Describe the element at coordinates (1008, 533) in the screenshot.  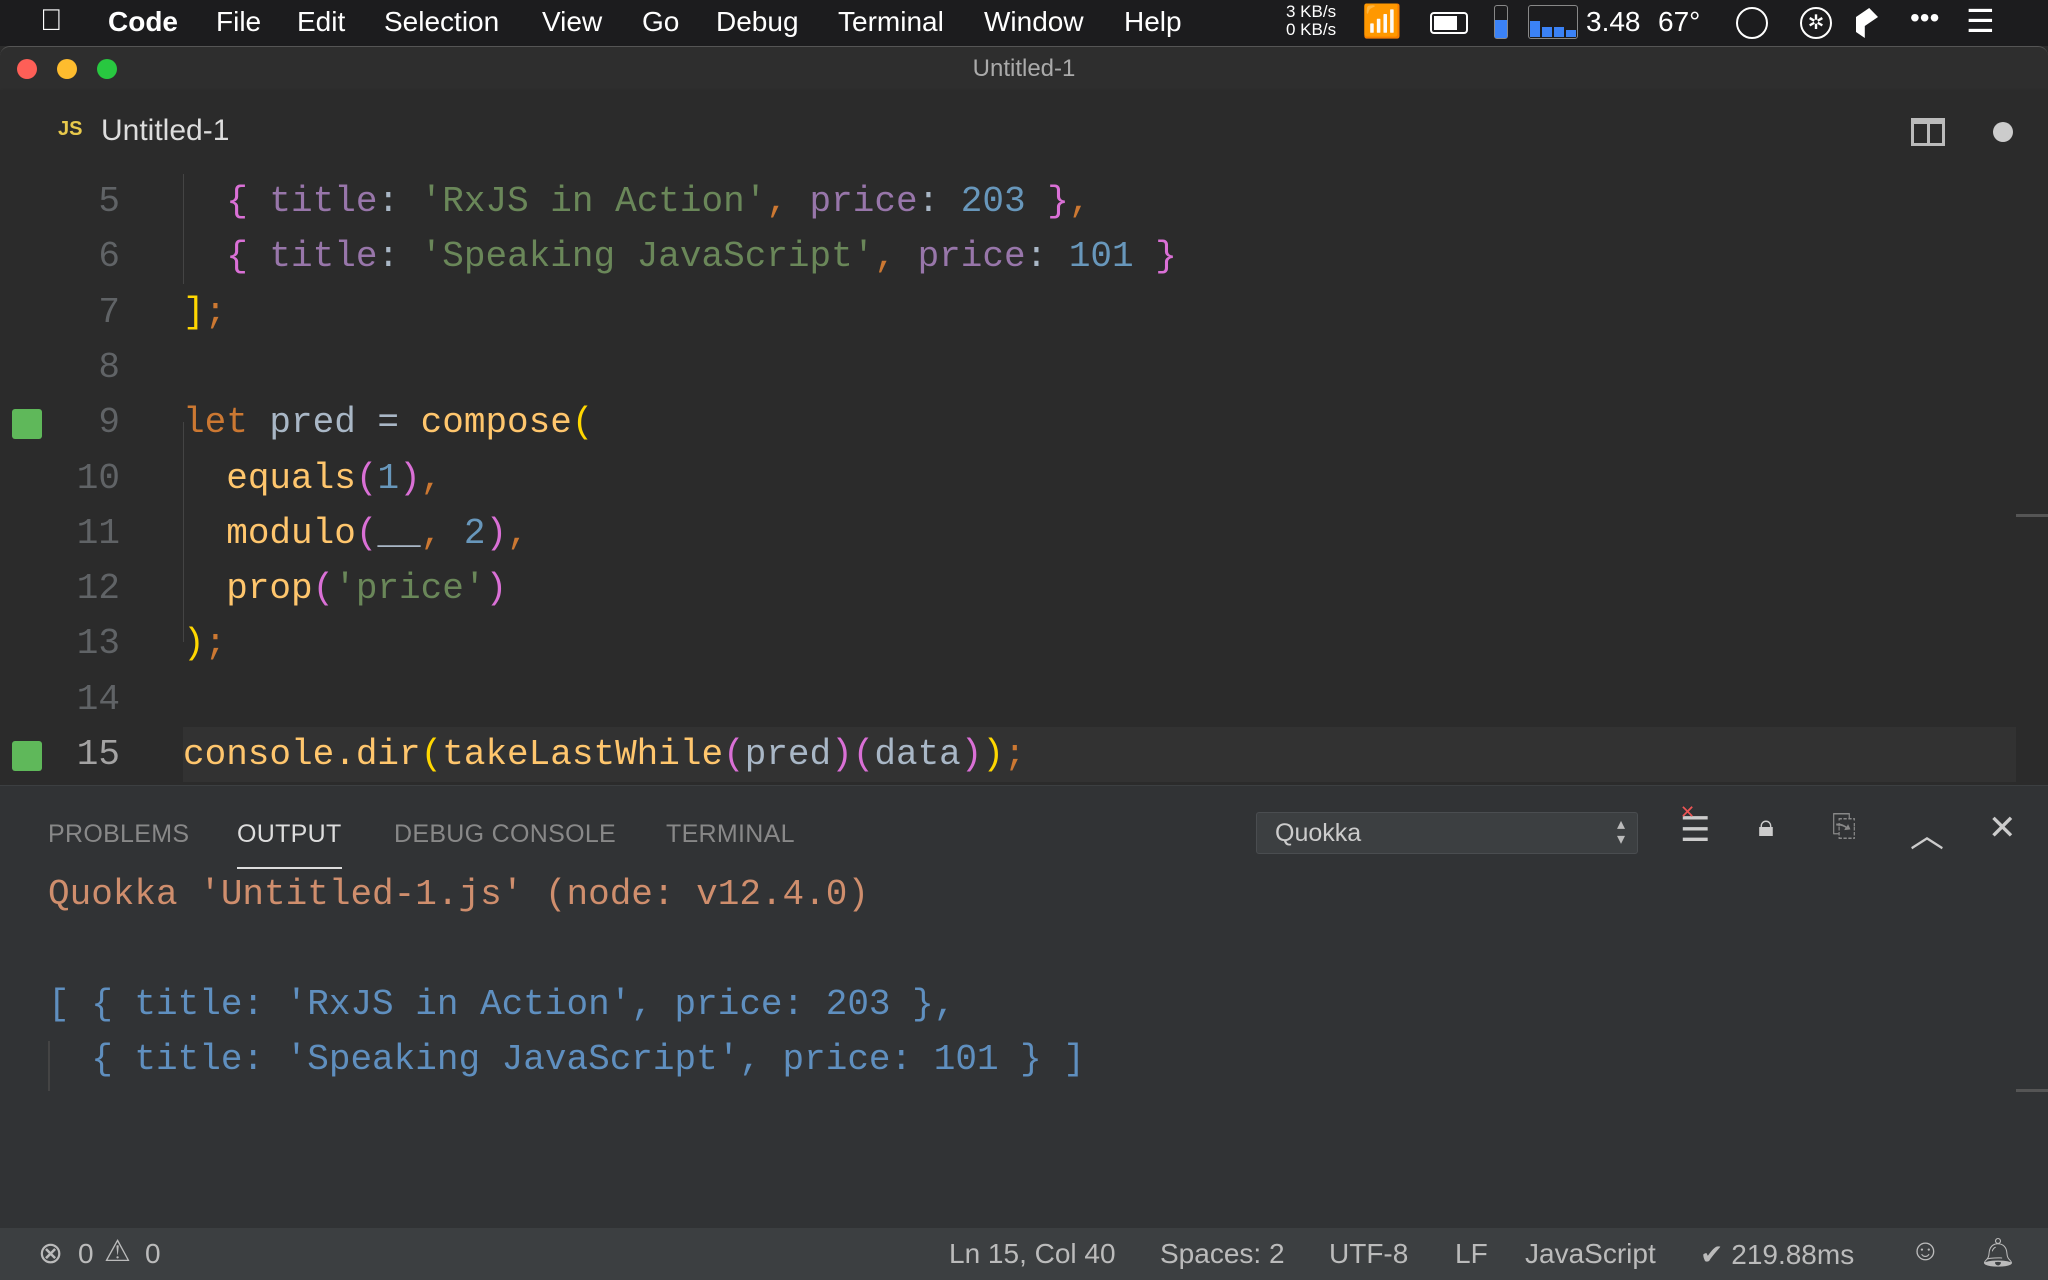
I see `code-line: 11 modulo(__, 2),` at that location.